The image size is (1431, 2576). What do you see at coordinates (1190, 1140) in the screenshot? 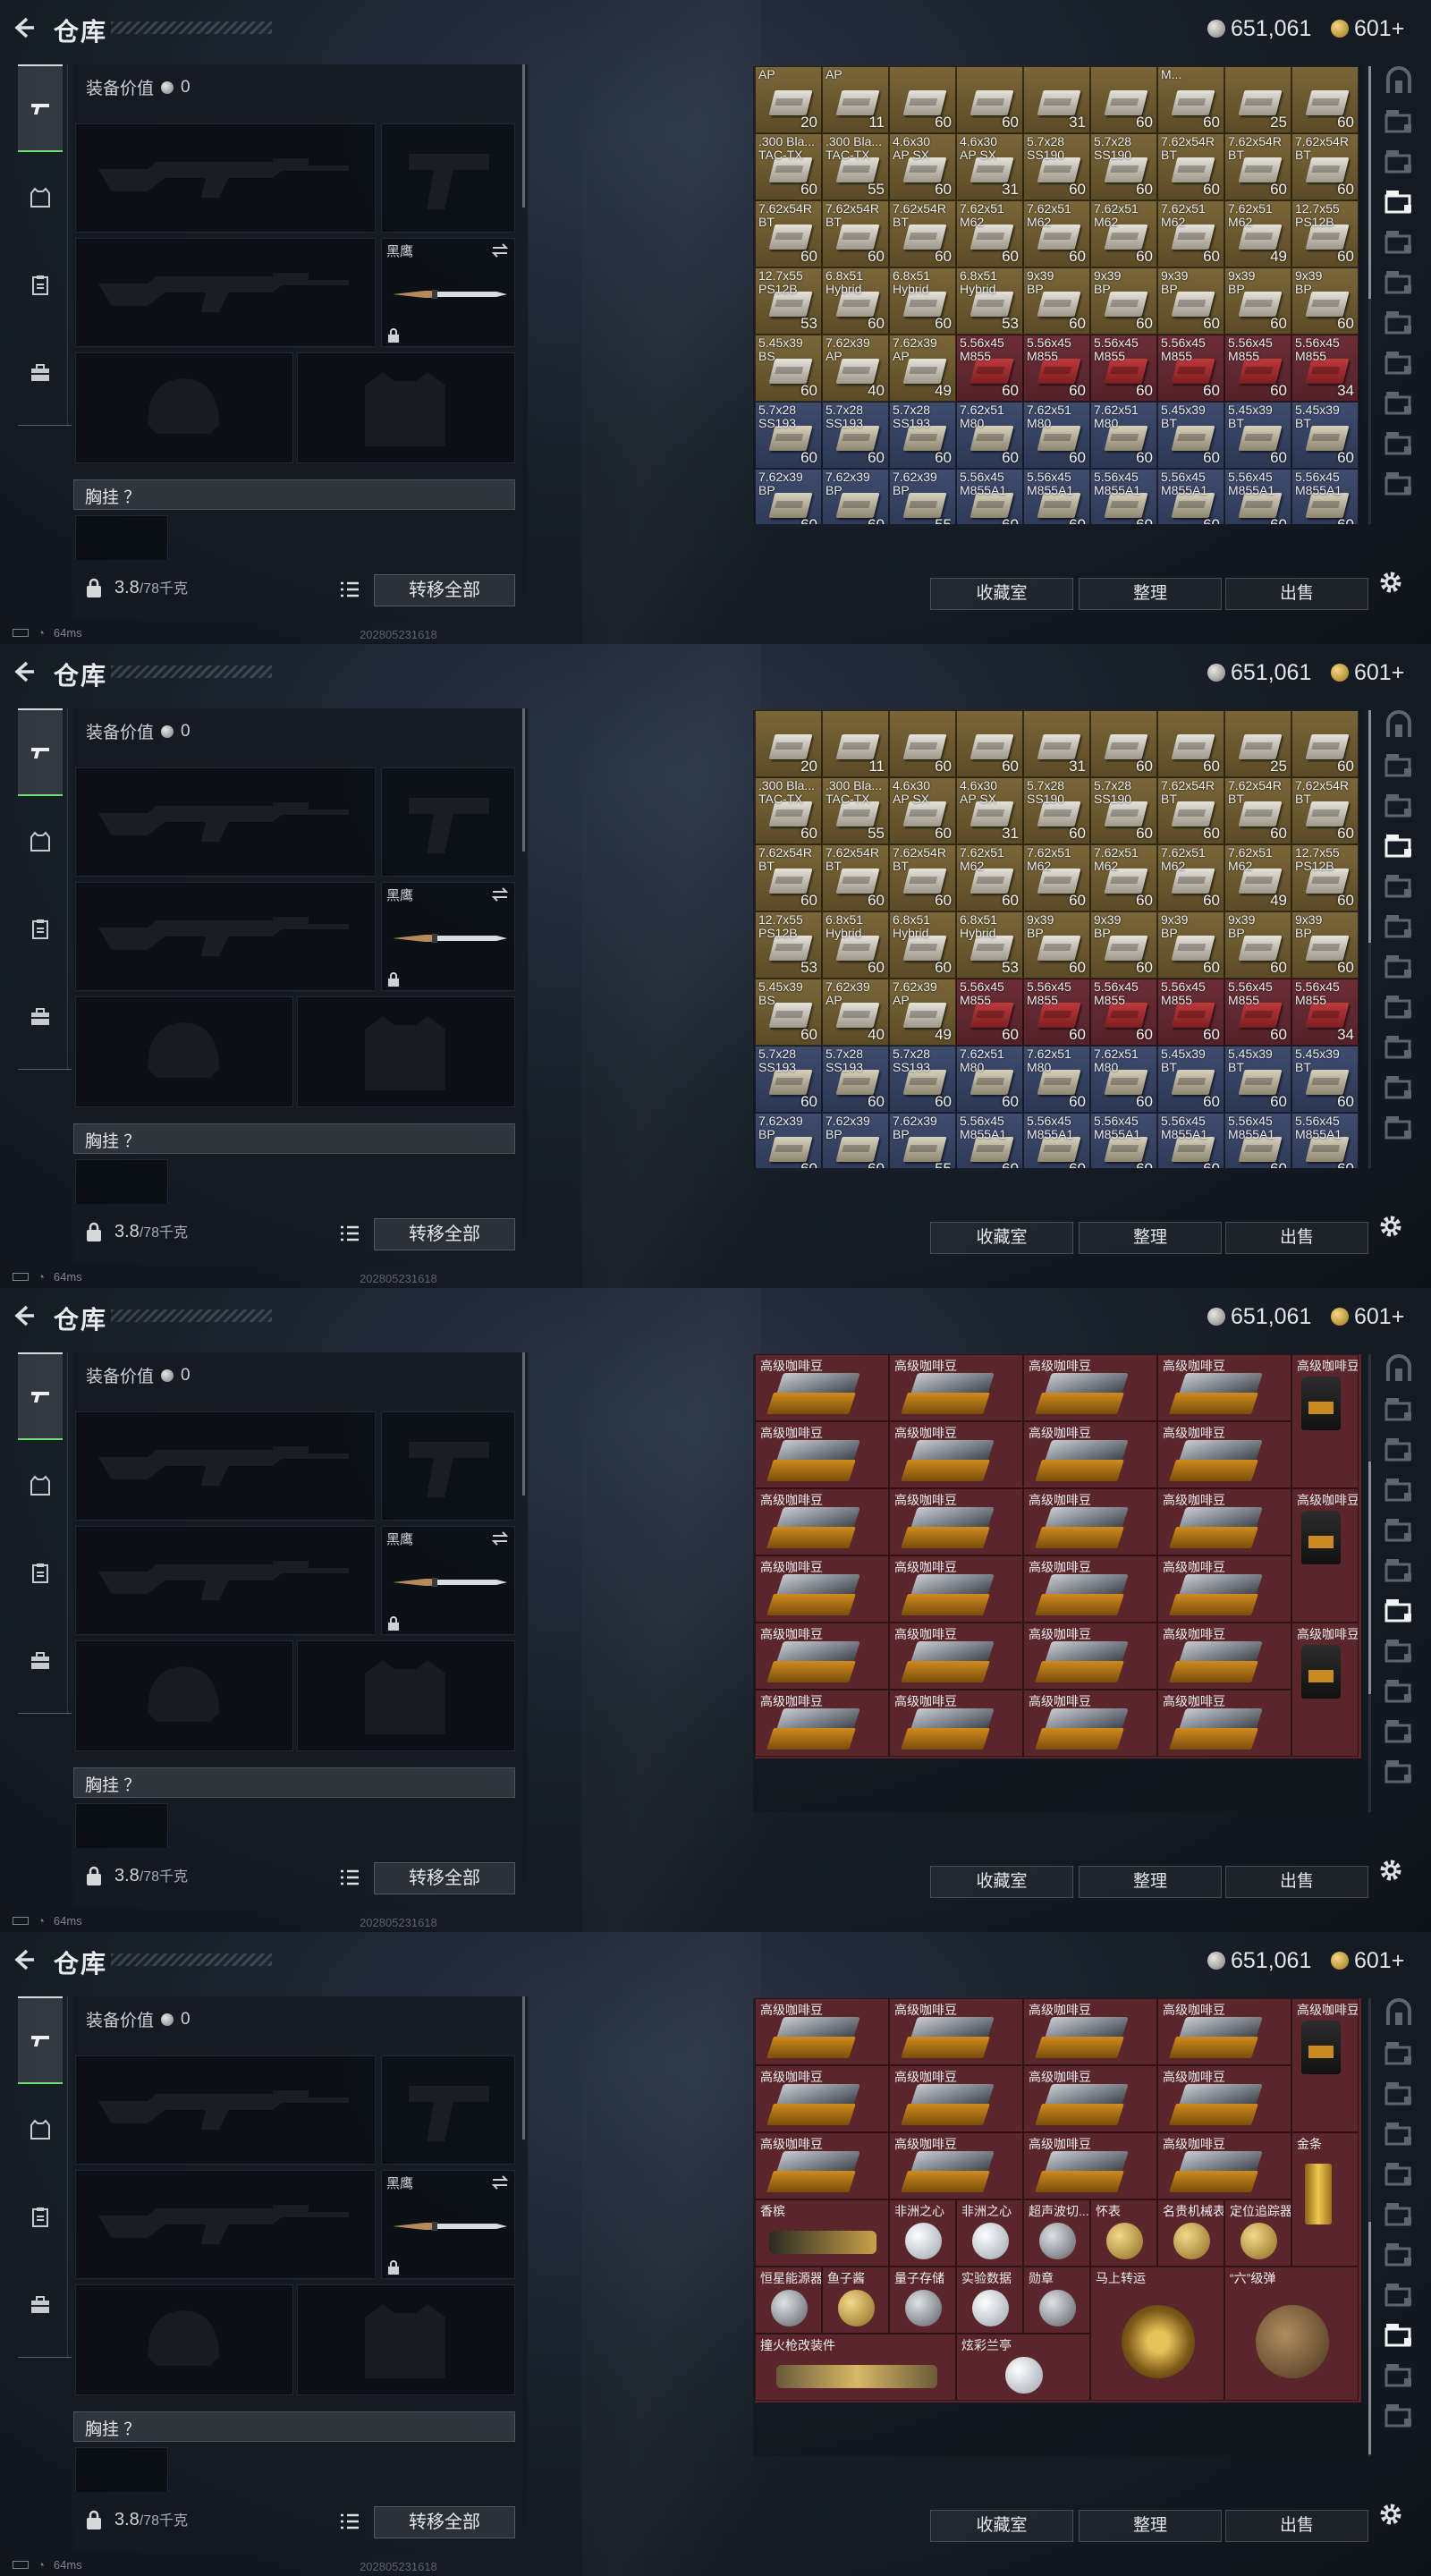
I see `ammo-item: 5.56x45 M855A1 60` at bounding box center [1190, 1140].